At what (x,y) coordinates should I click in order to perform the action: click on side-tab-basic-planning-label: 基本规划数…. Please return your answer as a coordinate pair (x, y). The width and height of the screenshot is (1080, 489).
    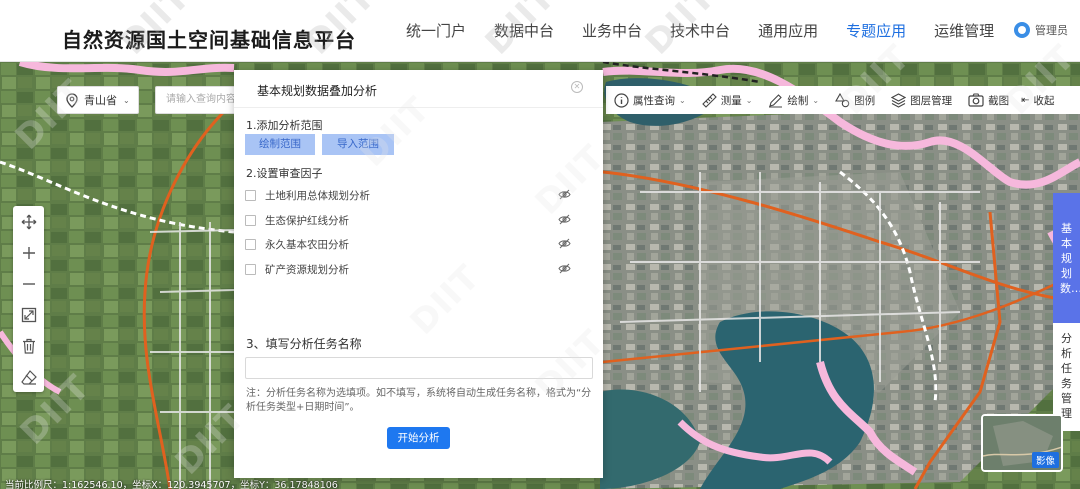
    Looking at the image, I should click on (1070, 258).